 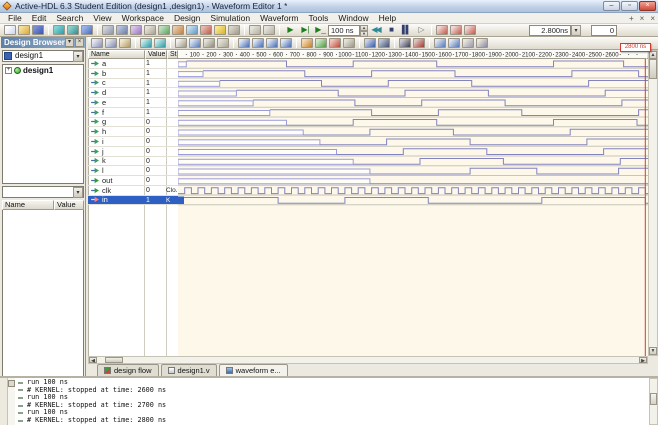 What do you see at coordinates (335, 43) in the screenshot?
I see `stimulator-red-button` at bounding box center [335, 43].